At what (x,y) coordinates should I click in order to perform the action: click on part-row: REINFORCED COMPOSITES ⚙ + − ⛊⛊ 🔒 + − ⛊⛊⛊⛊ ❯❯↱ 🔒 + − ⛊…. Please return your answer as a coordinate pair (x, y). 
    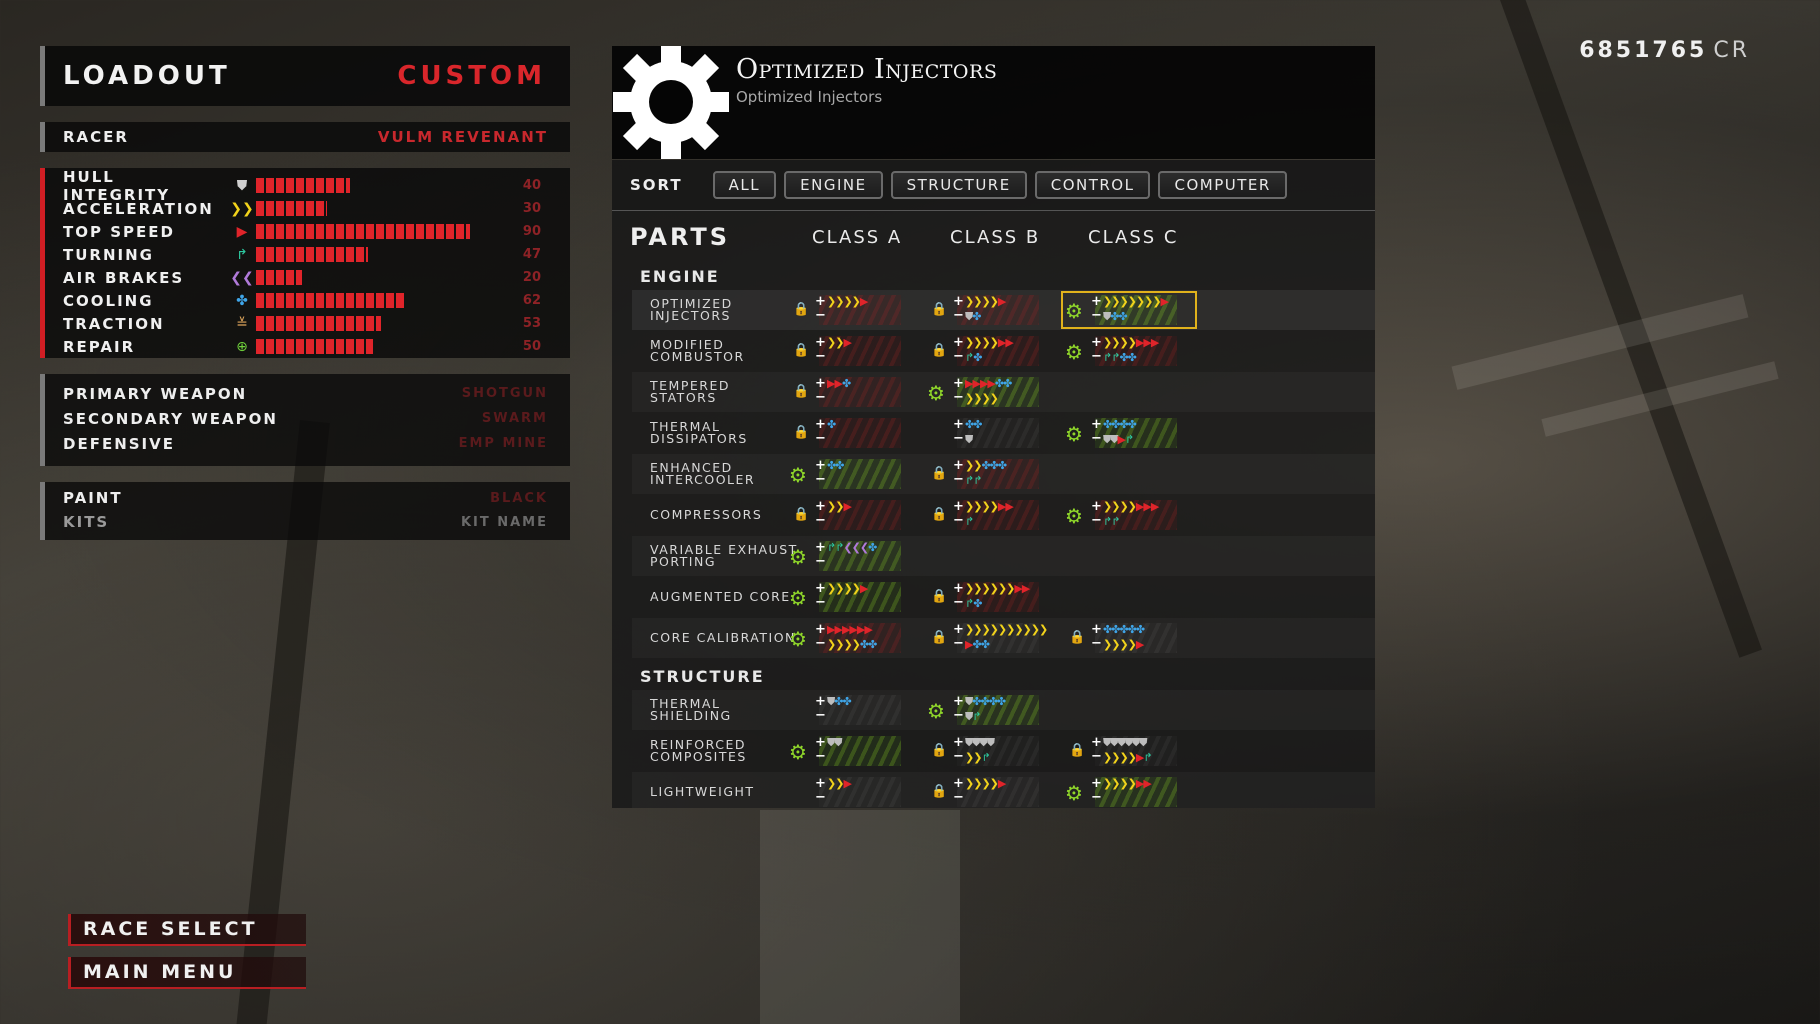
    Looking at the image, I should click on (1003, 751).